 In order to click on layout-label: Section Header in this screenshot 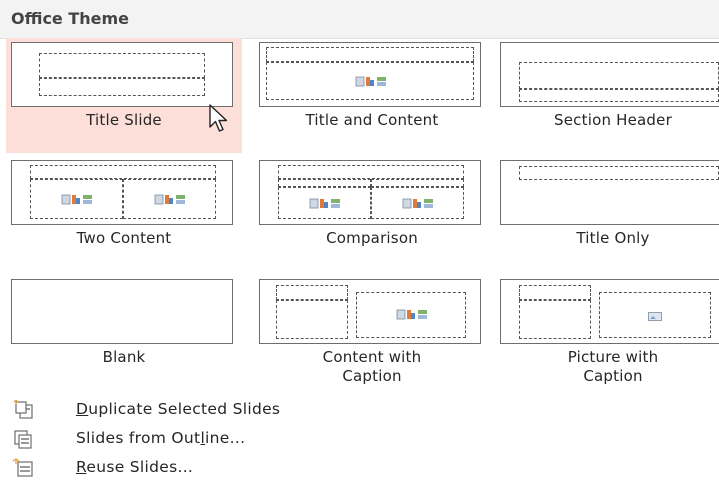, I will do `click(613, 120)`.